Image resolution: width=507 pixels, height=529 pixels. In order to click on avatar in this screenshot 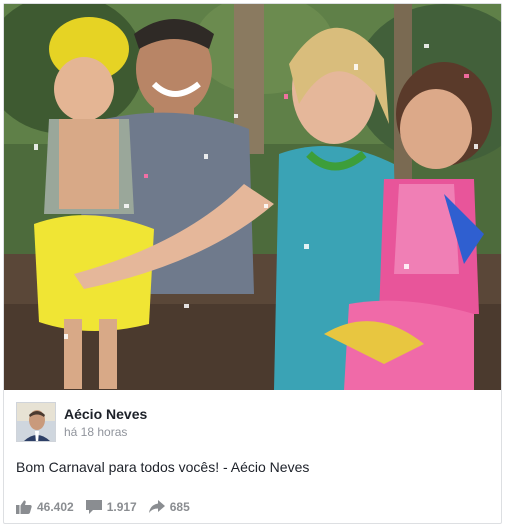, I will do `click(36, 422)`.